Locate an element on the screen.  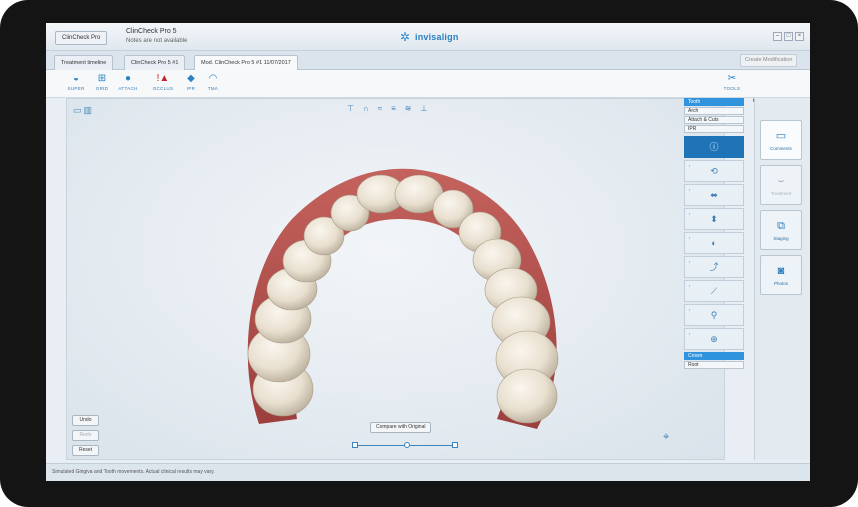
tool-label: ATTACH is located at coordinates (128, 88).